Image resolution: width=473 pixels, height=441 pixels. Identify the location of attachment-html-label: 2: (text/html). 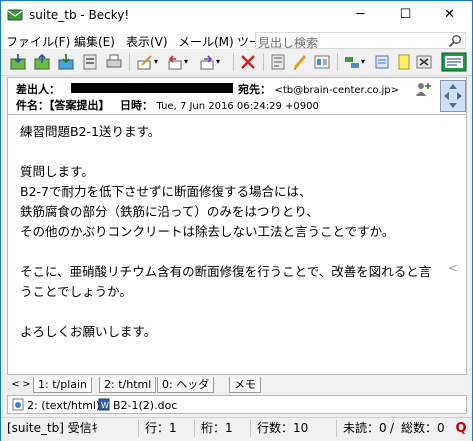
(64, 405).